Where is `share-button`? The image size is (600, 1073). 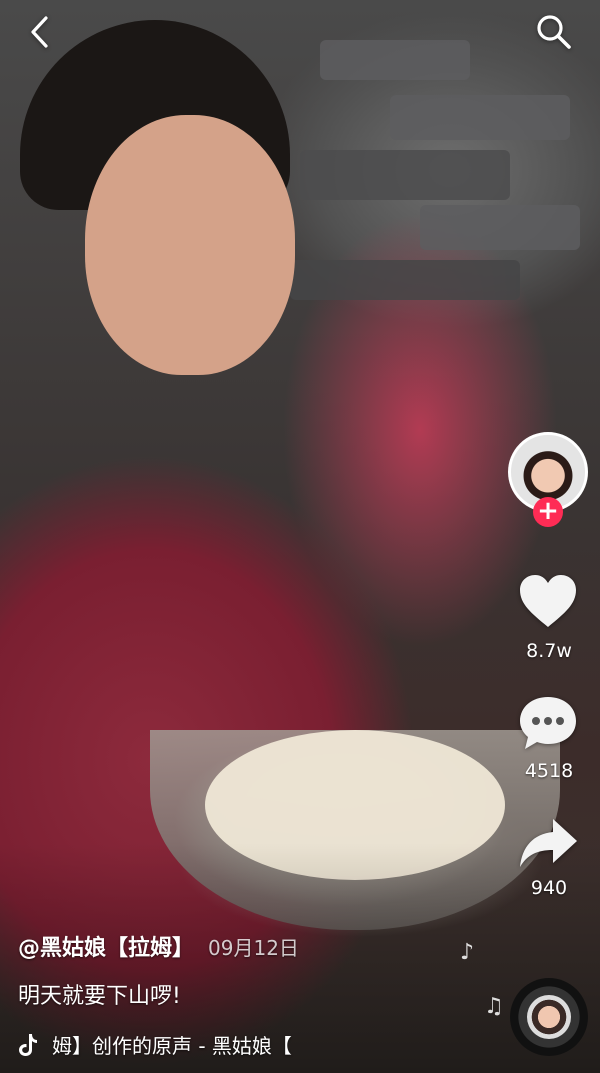 share-button is located at coordinates (548, 843).